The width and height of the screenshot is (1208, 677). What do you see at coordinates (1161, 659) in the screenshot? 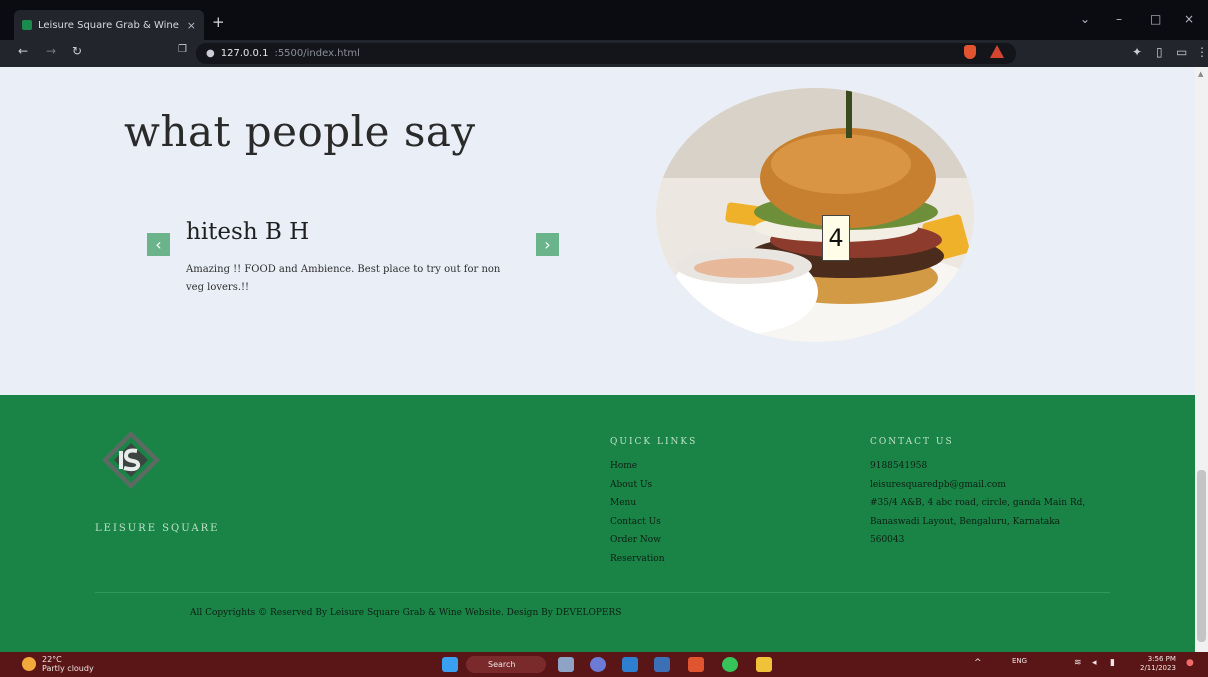
I see `clock-time: 3:56 PM` at bounding box center [1161, 659].